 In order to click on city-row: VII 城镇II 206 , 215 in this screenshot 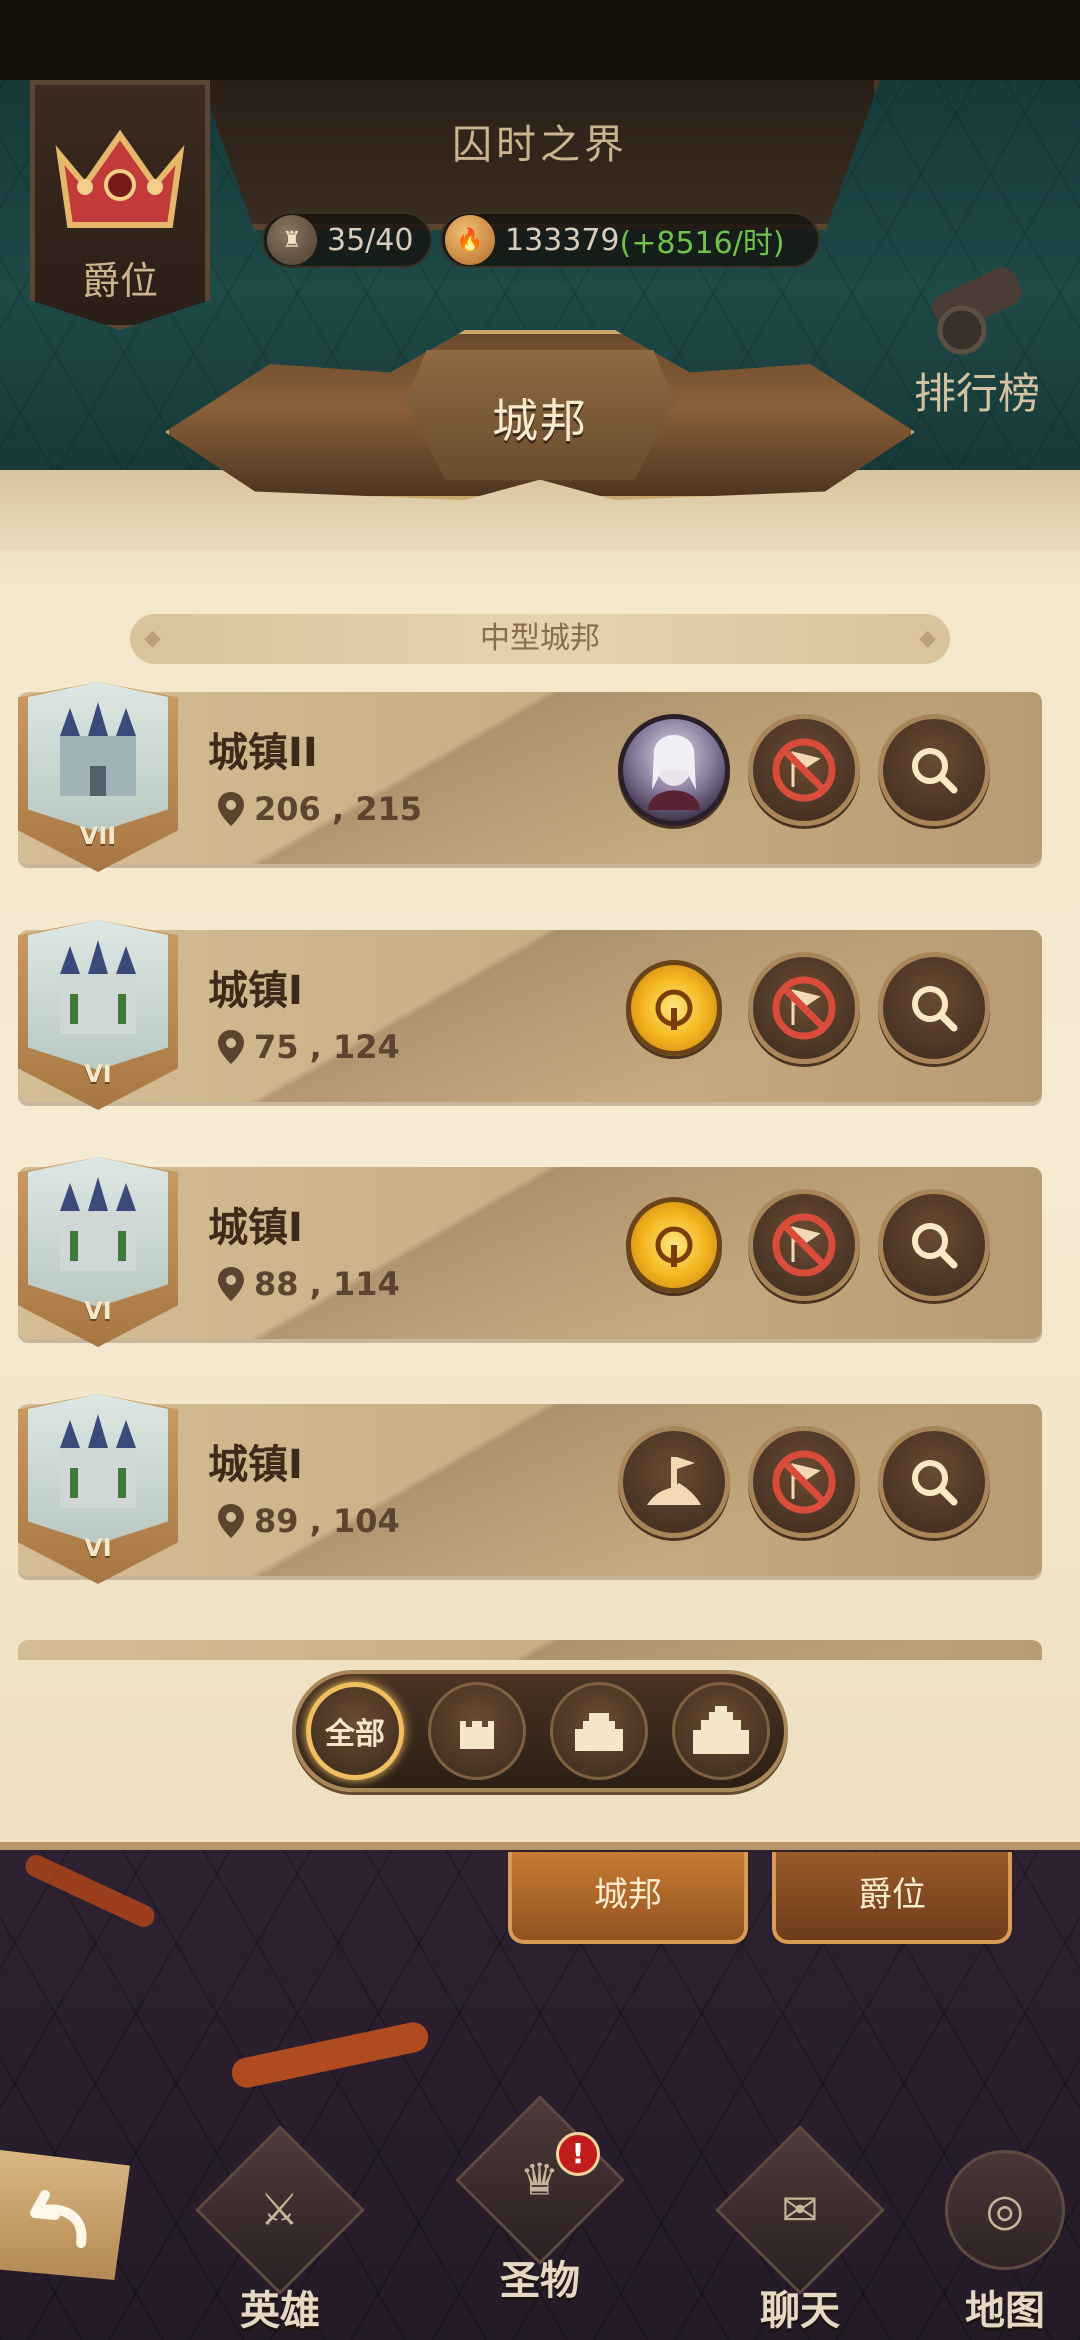, I will do `click(530, 777)`.